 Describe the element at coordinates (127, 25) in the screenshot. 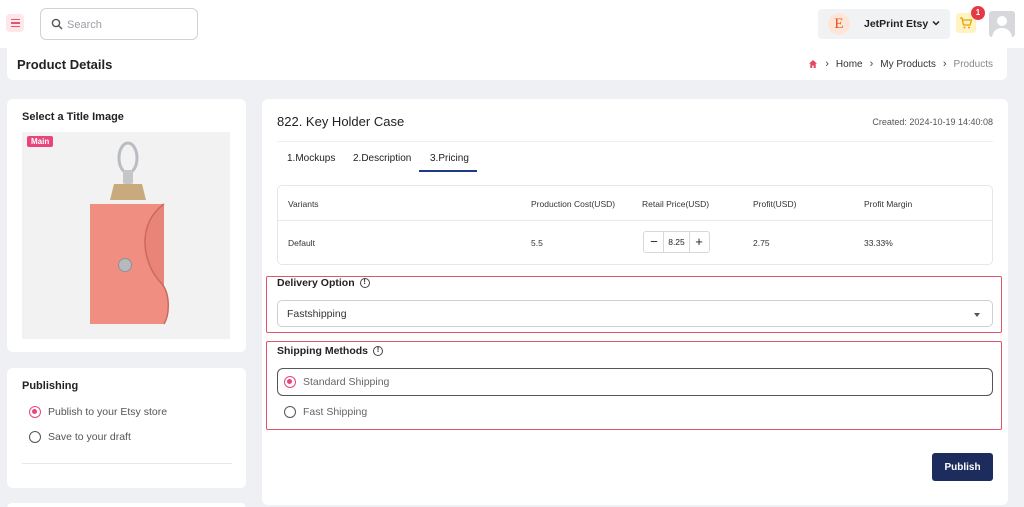

I see `search-input` at that location.